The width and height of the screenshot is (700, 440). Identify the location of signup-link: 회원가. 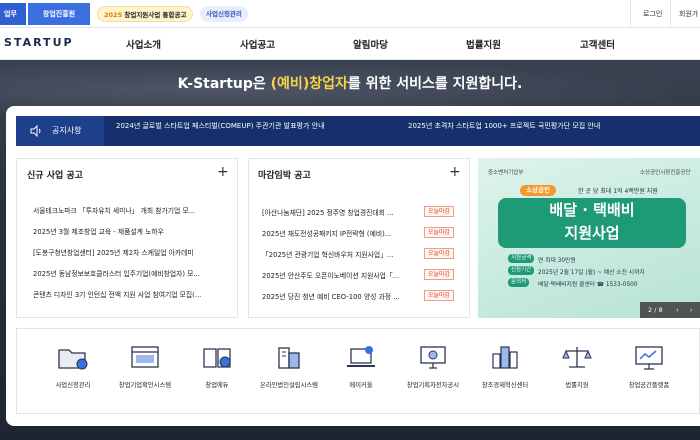
(688, 14).